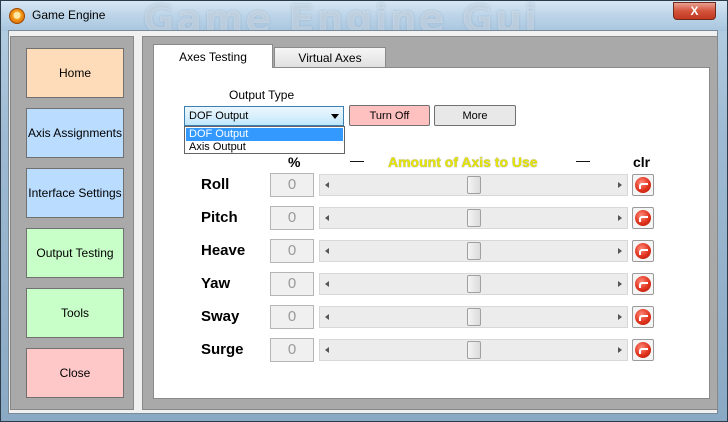 Image resolution: width=728 pixels, height=422 pixels. What do you see at coordinates (292, 284) in the screenshot?
I see `percent-field-yaw: 0` at bounding box center [292, 284].